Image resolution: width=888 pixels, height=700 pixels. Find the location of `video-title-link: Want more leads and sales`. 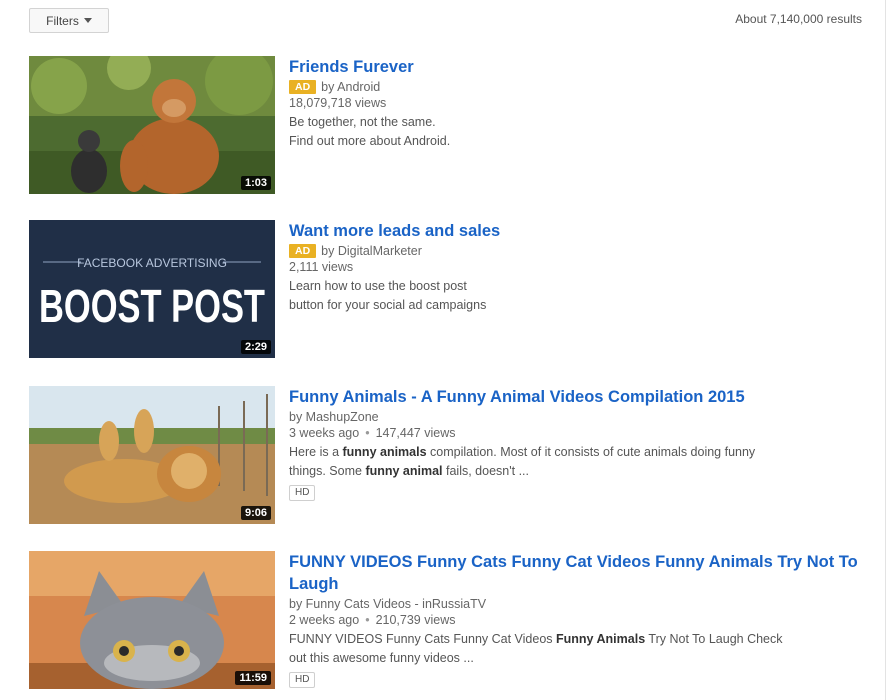

video-title-link: Want more leads and sales is located at coordinates (579, 231).